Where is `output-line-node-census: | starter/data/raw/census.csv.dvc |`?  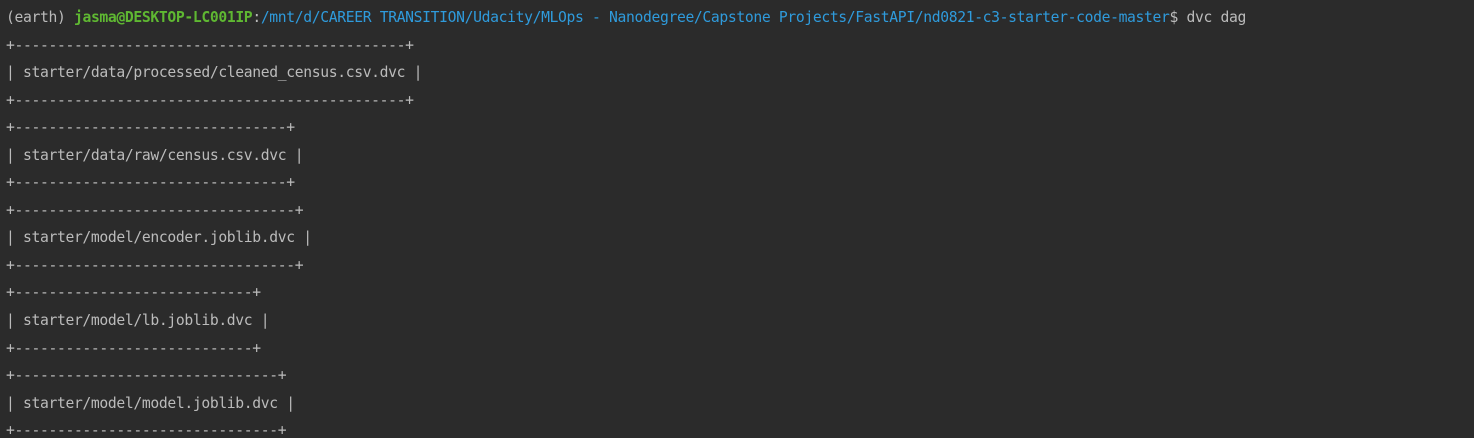 output-line-node-census: | starter/data/raw/census.csv.dvc | is located at coordinates (155, 155).